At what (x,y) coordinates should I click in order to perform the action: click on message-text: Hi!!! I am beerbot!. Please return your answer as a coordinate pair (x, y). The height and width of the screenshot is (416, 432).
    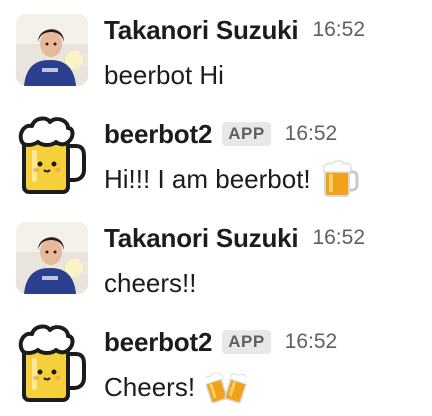
    Looking at the image, I should click on (231, 179).